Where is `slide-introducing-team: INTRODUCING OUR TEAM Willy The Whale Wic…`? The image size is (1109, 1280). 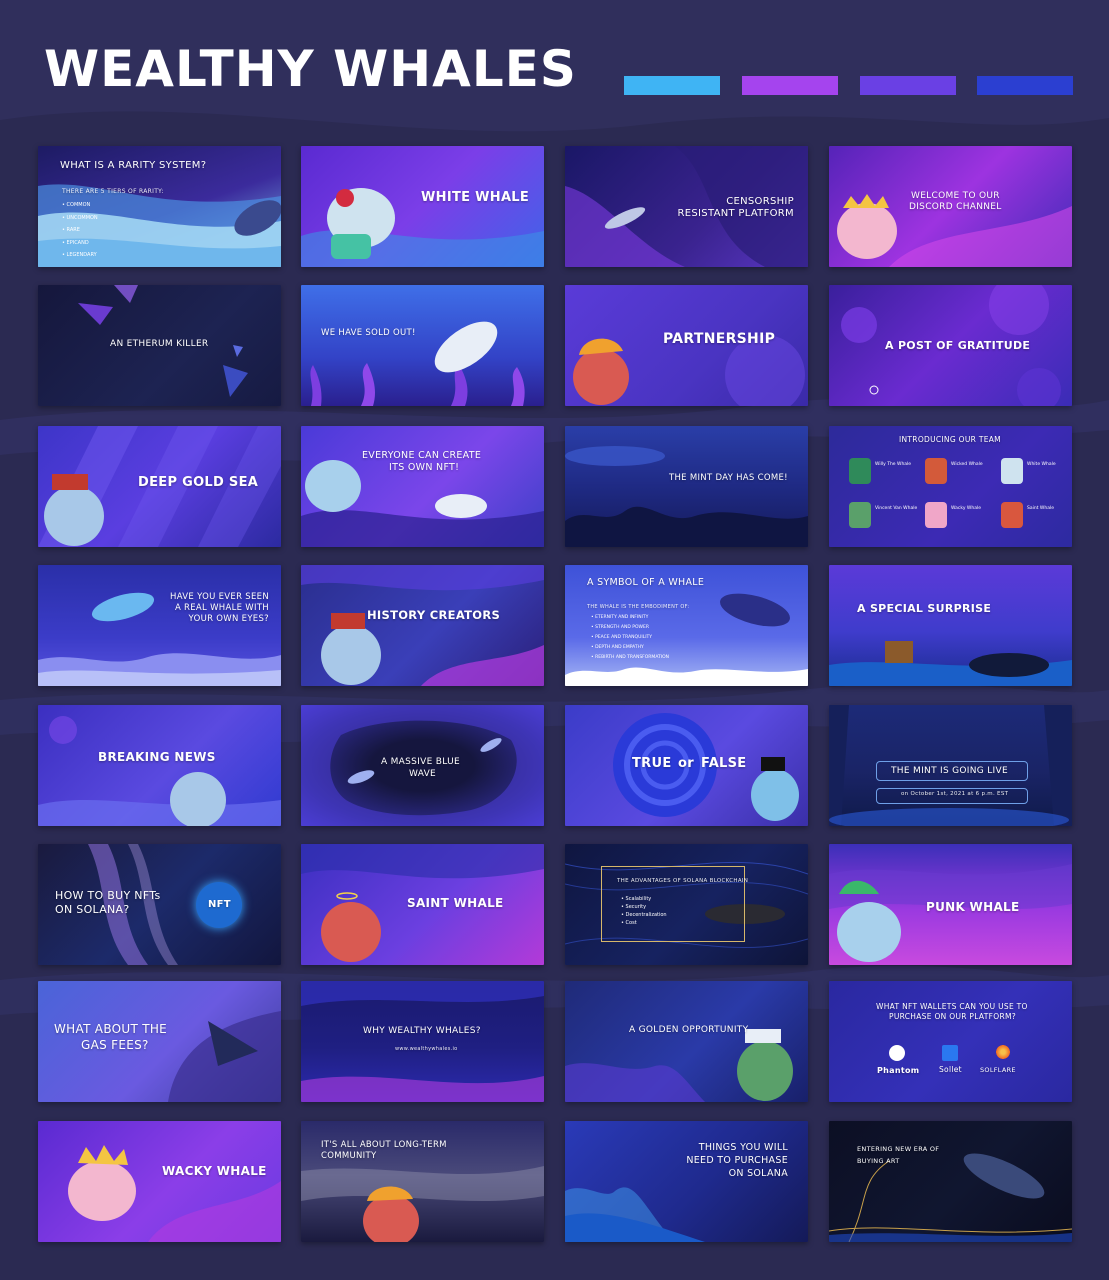
slide-introducing-team: INTRODUCING OUR TEAM Willy The Whale Wic… is located at coordinates (950, 486).